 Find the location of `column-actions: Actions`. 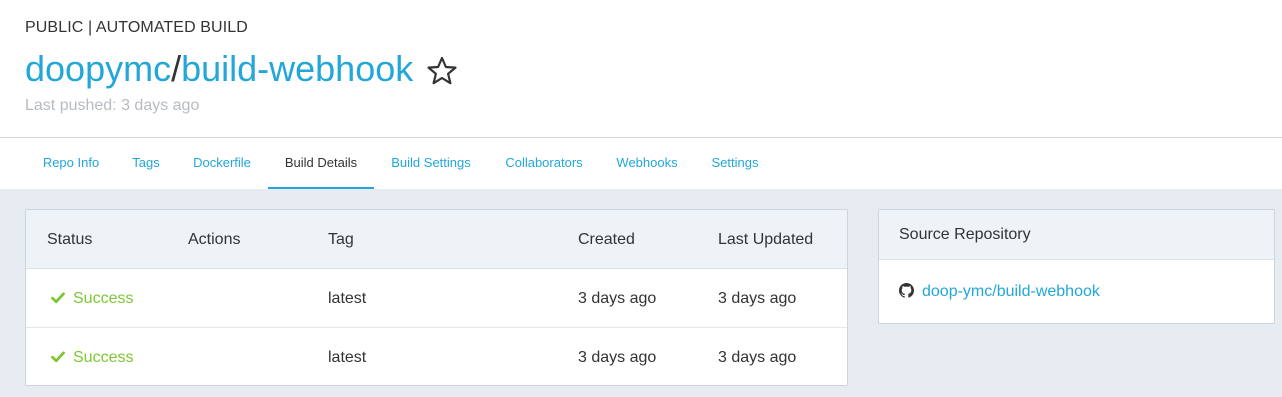

column-actions: Actions is located at coordinates (214, 239).